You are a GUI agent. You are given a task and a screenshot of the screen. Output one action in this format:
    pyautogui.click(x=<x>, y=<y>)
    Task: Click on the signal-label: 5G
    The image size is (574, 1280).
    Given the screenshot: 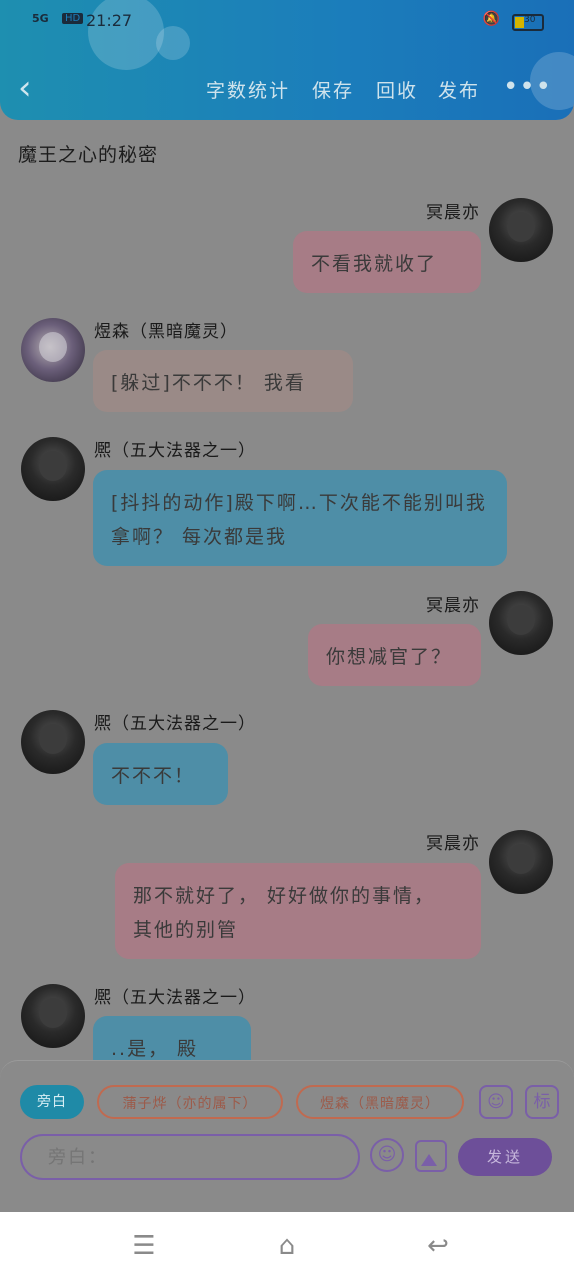 What is the action you would take?
    pyautogui.click(x=40, y=18)
    